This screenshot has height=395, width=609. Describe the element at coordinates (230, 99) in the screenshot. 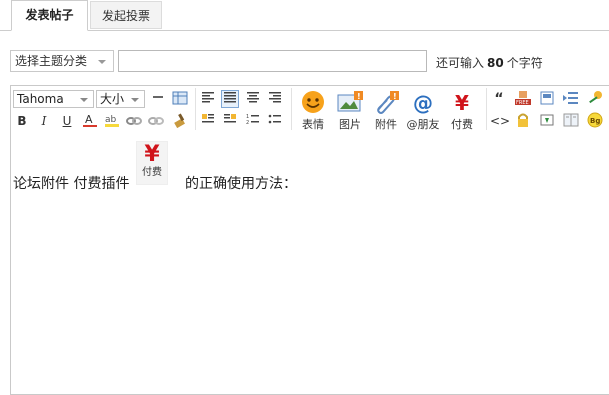

I see `align-justify-icon` at that location.